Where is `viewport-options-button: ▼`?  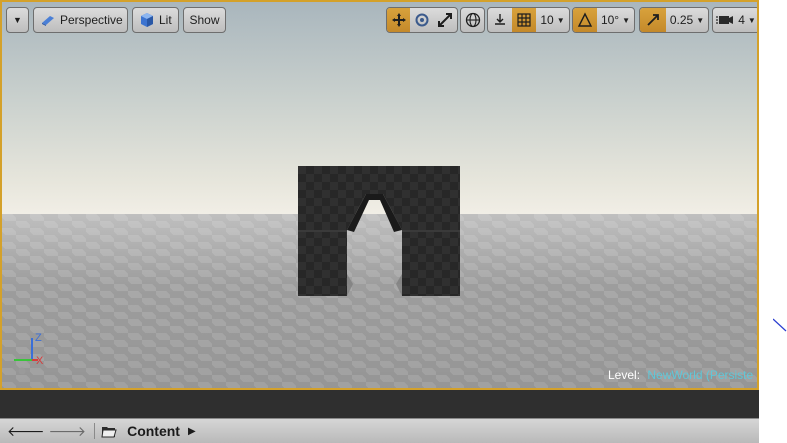 viewport-options-button: ▼ is located at coordinates (17, 20).